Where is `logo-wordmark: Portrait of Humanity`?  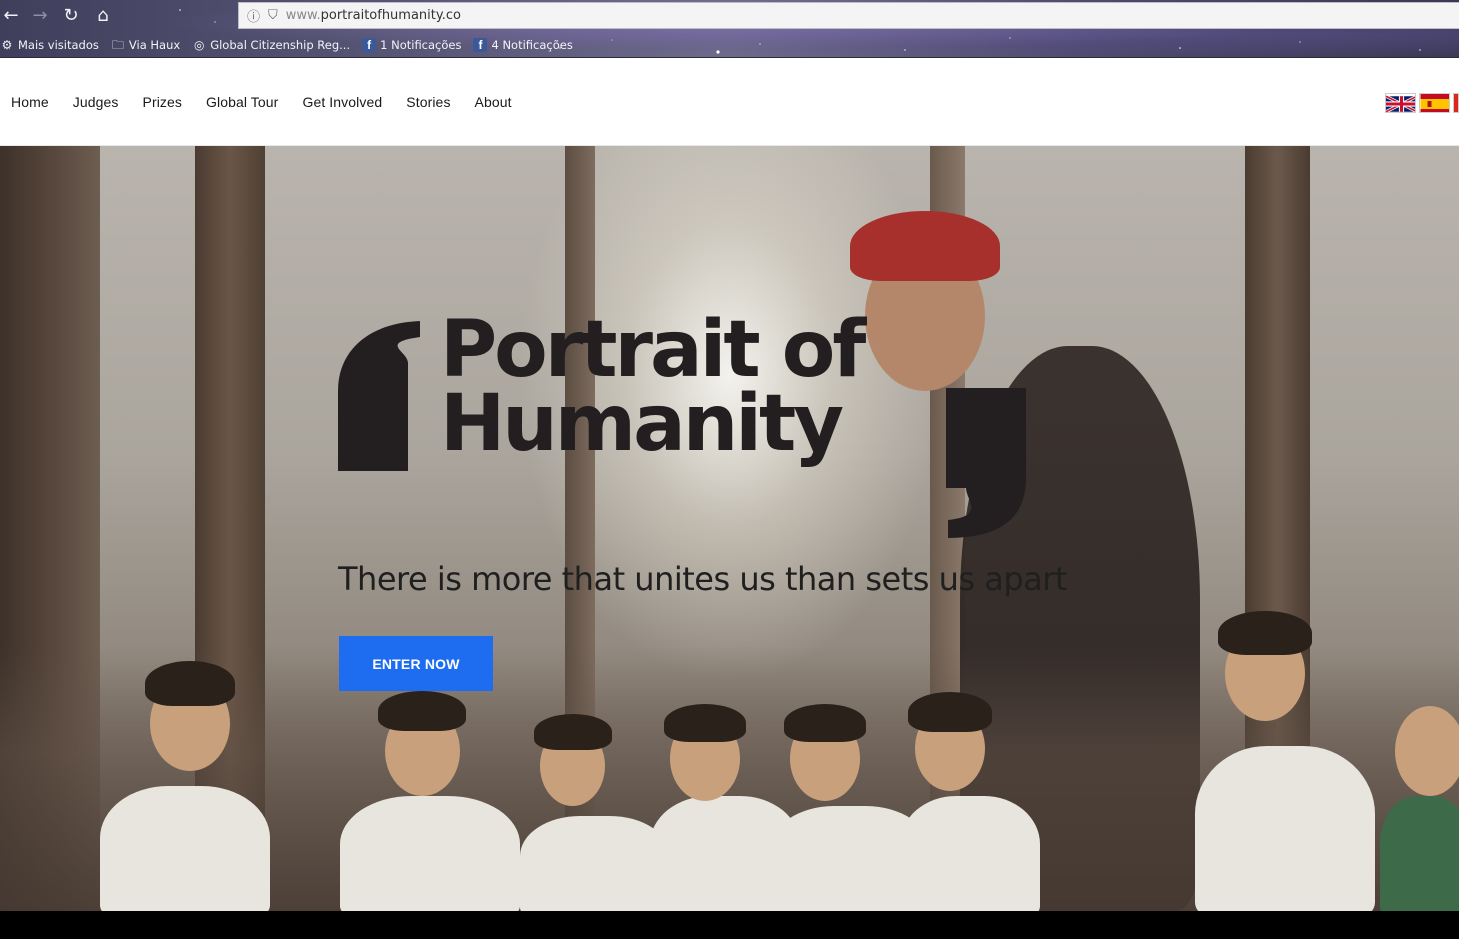
logo-wordmark: Portrait of Humanity is located at coordinates (653, 387).